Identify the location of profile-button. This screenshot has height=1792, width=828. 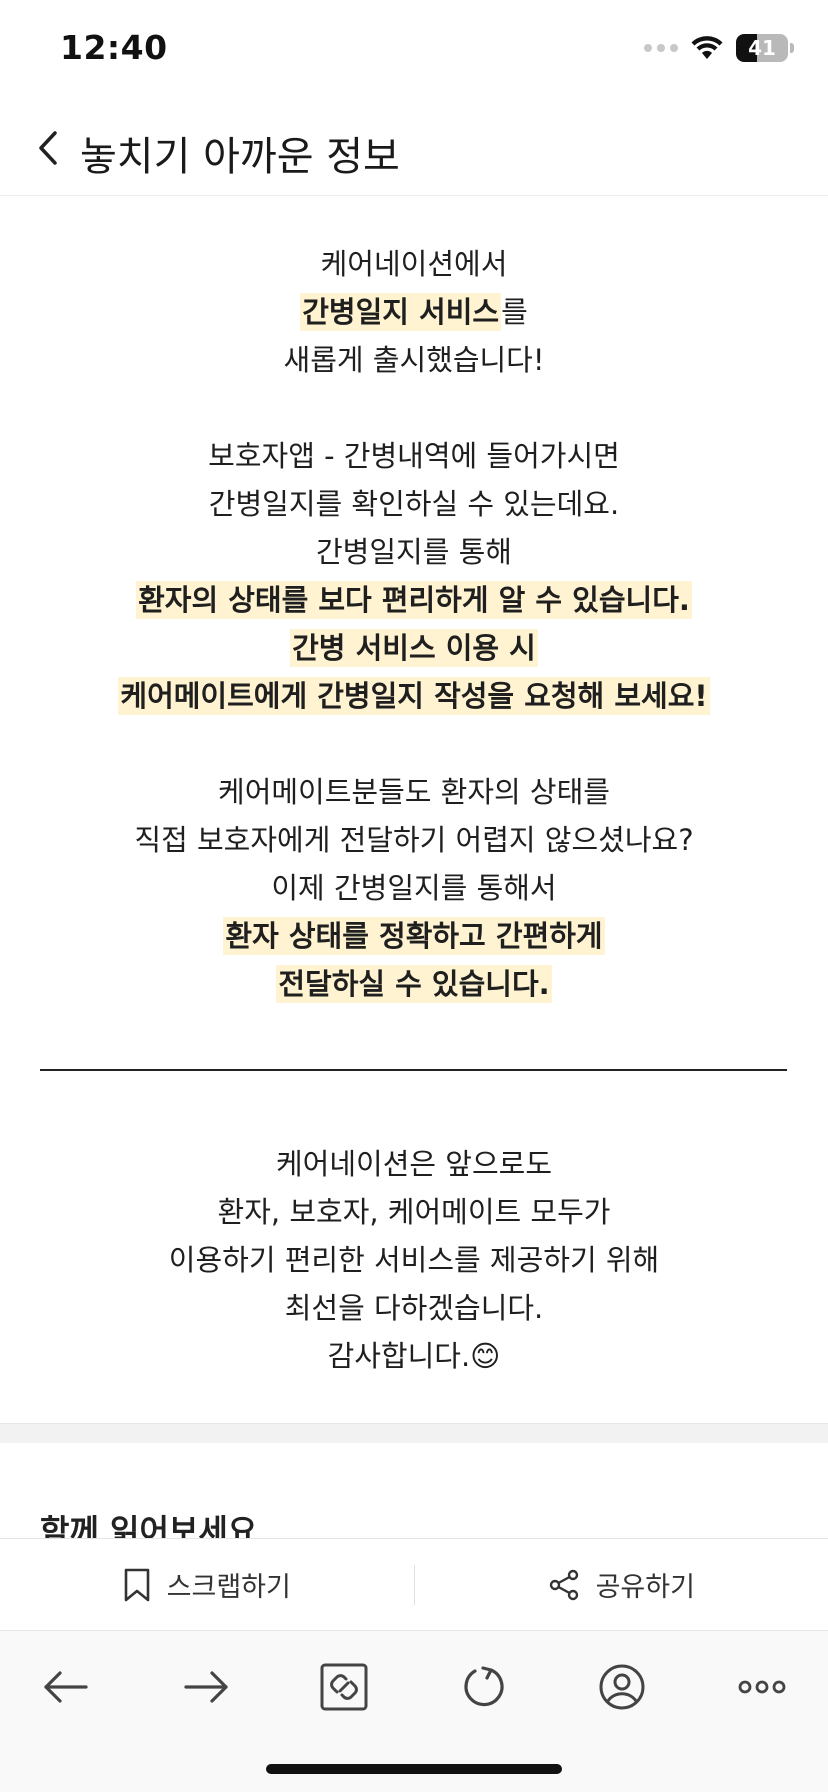
(622, 1687).